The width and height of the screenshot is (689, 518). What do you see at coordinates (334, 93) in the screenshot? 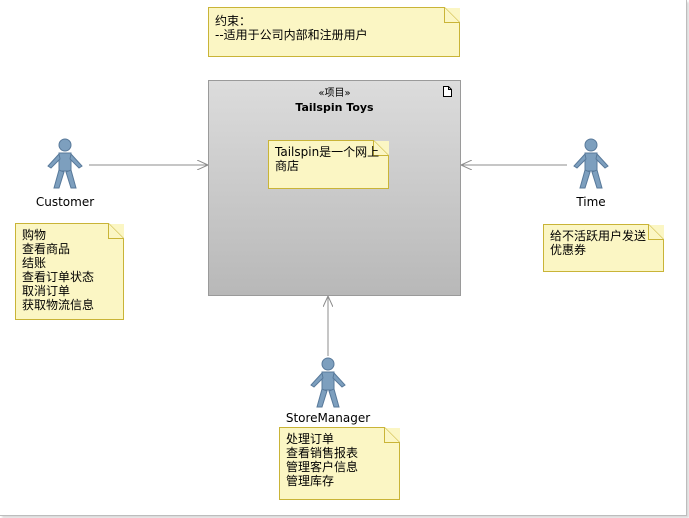
I see `project-stereotype: «项目»` at bounding box center [334, 93].